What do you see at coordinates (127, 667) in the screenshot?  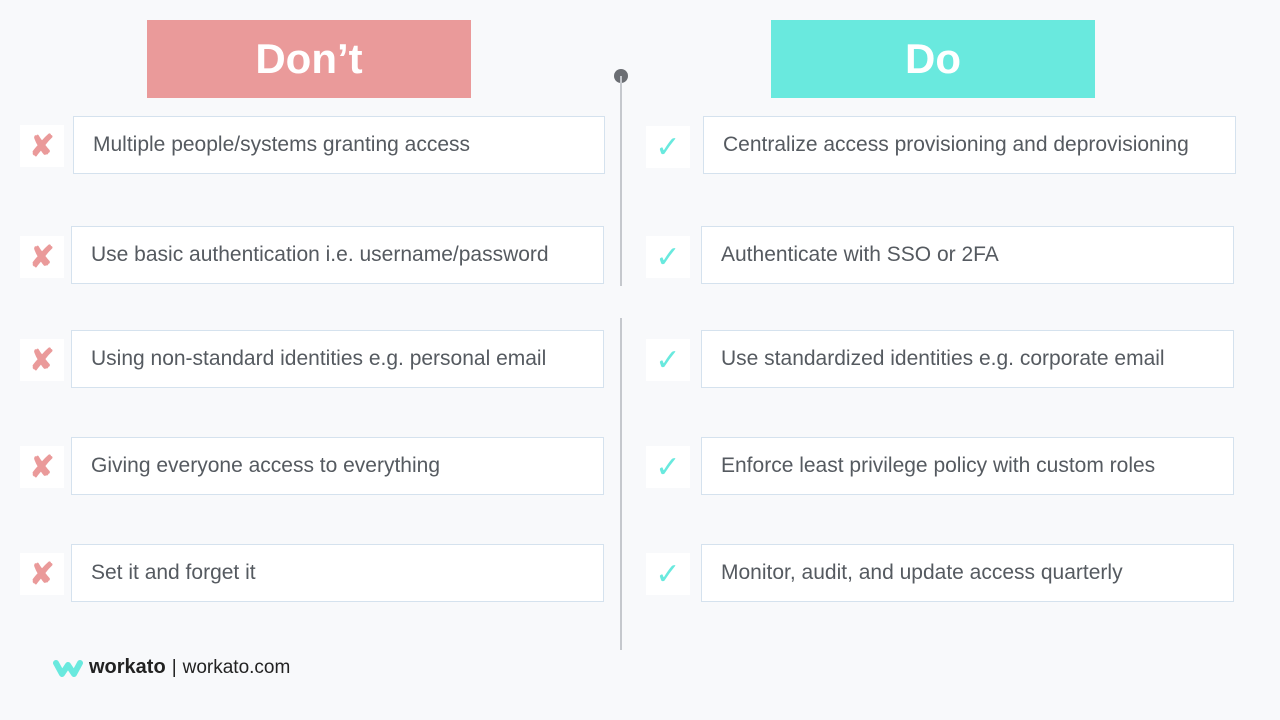 I see `brand-name: workato` at bounding box center [127, 667].